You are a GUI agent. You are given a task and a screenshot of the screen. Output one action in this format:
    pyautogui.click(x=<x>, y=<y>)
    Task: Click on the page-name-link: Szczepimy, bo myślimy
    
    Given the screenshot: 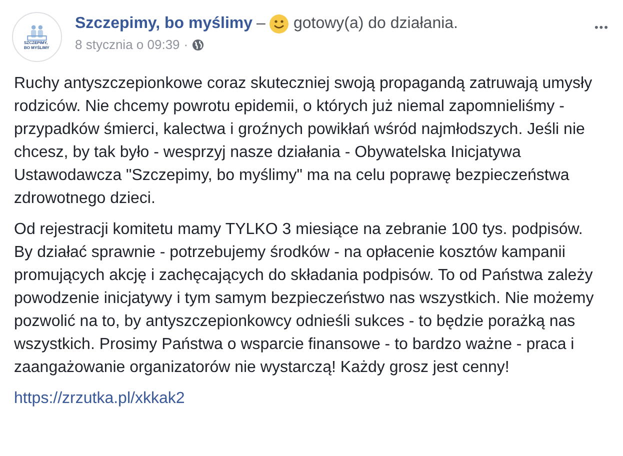 What is the action you would take?
    pyautogui.click(x=164, y=24)
    